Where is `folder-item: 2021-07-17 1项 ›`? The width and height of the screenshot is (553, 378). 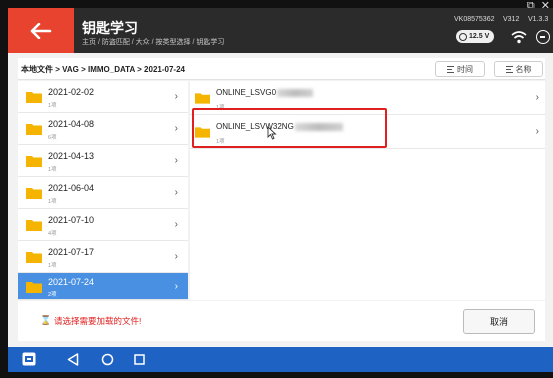
folder-item: 2021-07-17 1项 › is located at coordinates (103, 257).